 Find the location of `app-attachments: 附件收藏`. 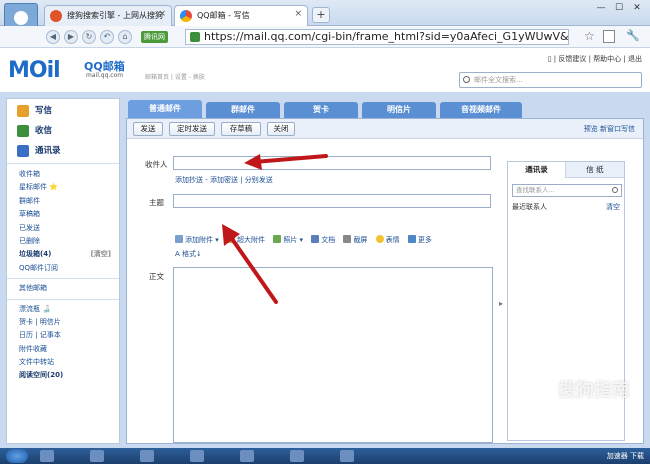

app-attachments: 附件收藏 is located at coordinates (63, 349).